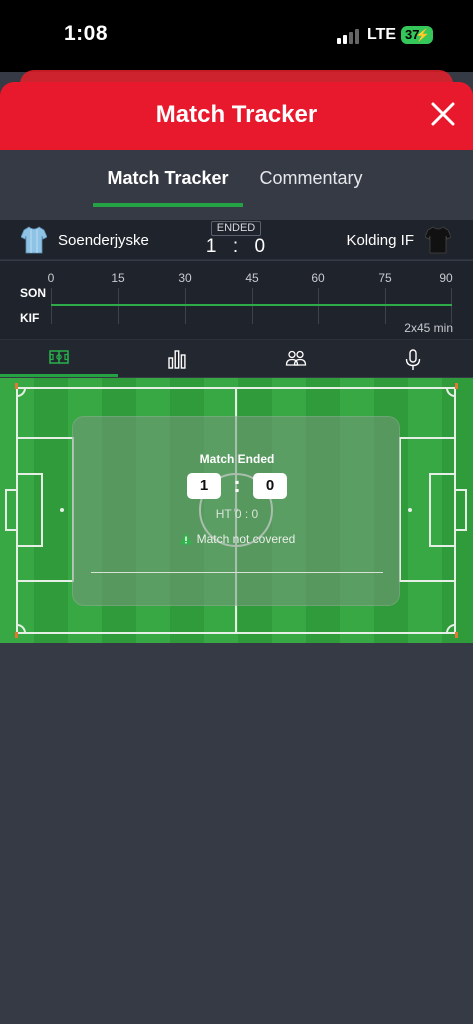 This screenshot has height=1024, width=473. What do you see at coordinates (428, 328) in the screenshot?
I see `match-duration: 2x45 min` at bounding box center [428, 328].